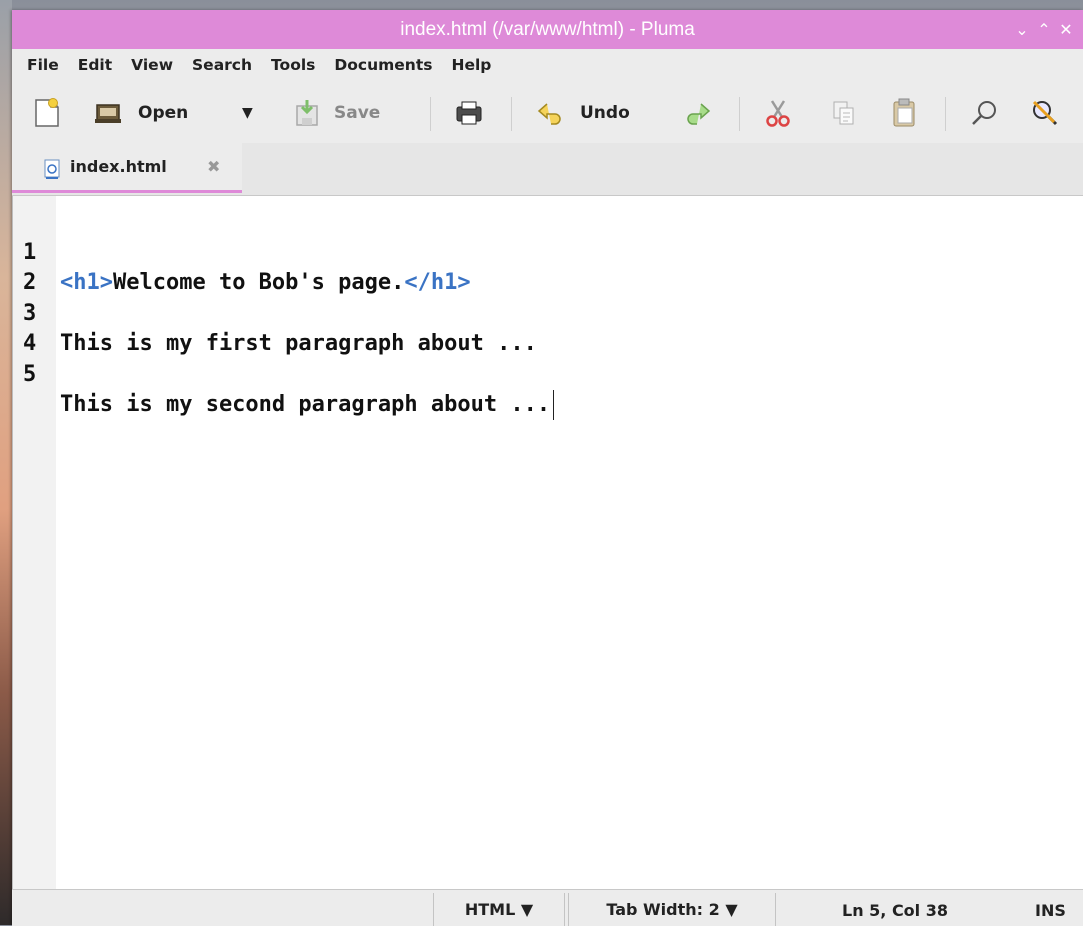 This screenshot has width=1083, height=926. Describe the element at coordinates (118, 166) in the screenshot. I see `tab-label: index.html` at that location.